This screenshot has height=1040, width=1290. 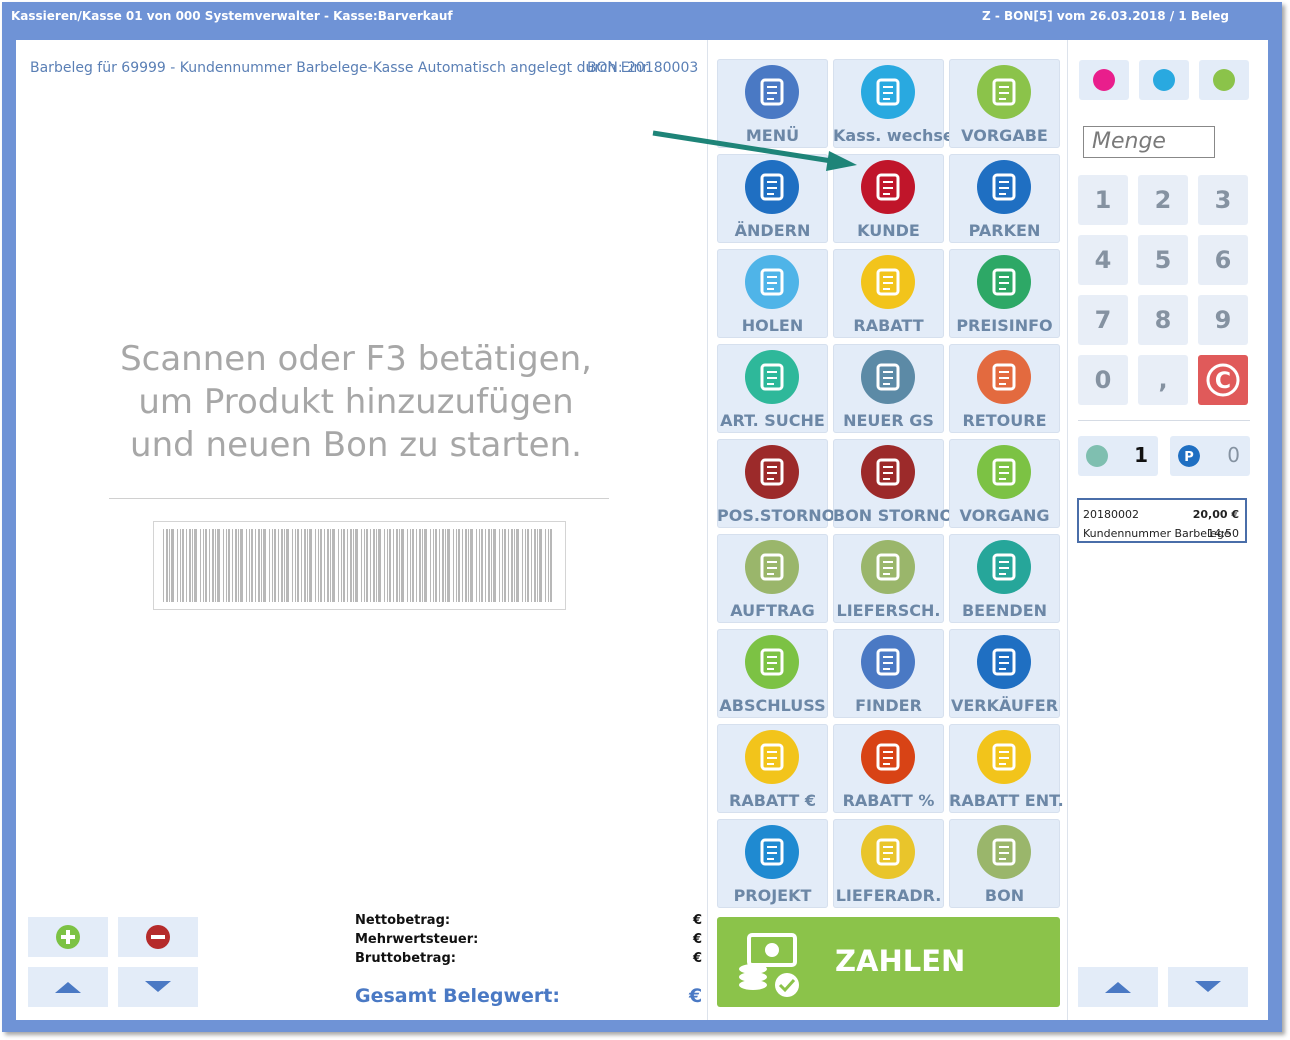 What do you see at coordinates (888, 610) in the screenshot?
I see `fn-button-label: LIEFERSCH.` at bounding box center [888, 610].